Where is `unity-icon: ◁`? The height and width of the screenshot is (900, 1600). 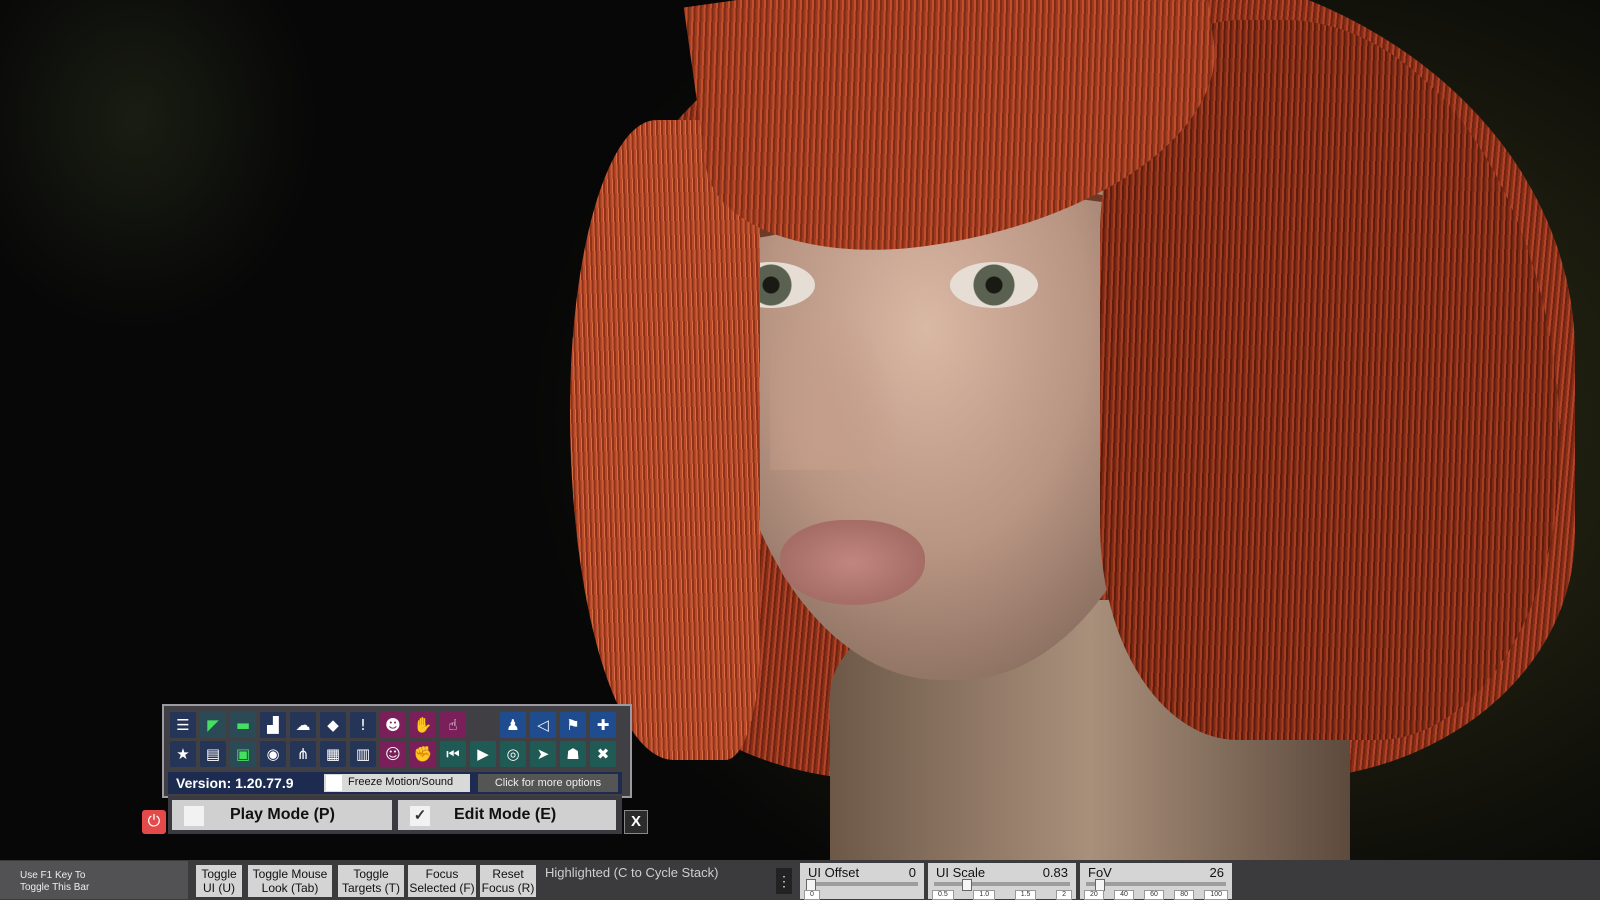
unity-icon: ◁ is located at coordinates (543, 725).